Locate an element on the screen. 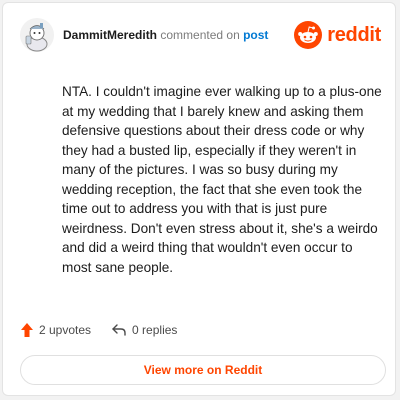 The width and height of the screenshot is (400, 400). reply-button: 0 replies is located at coordinates (144, 330).